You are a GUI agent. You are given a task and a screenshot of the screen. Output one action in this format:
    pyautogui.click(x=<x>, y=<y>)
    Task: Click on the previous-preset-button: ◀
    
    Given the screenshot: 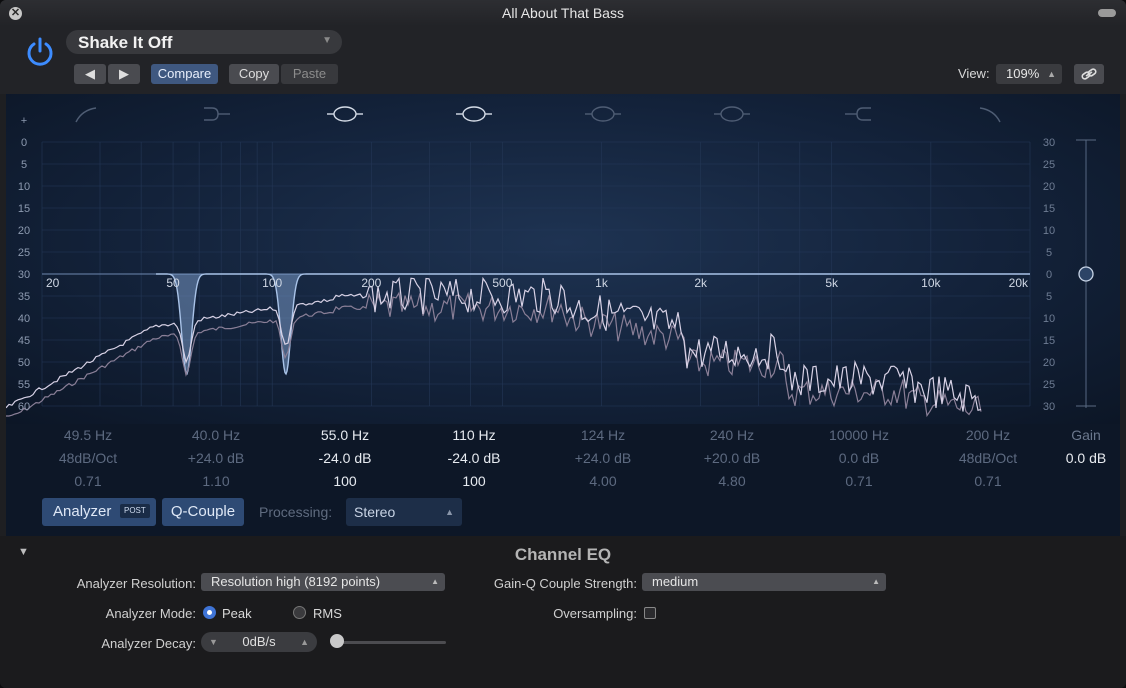 What is the action you would take?
    pyautogui.click(x=90, y=74)
    